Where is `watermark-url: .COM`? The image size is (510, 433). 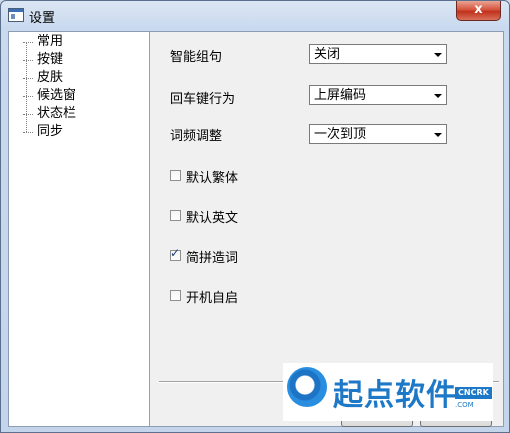 watermark-url: .COM is located at coordinates (464, 405).